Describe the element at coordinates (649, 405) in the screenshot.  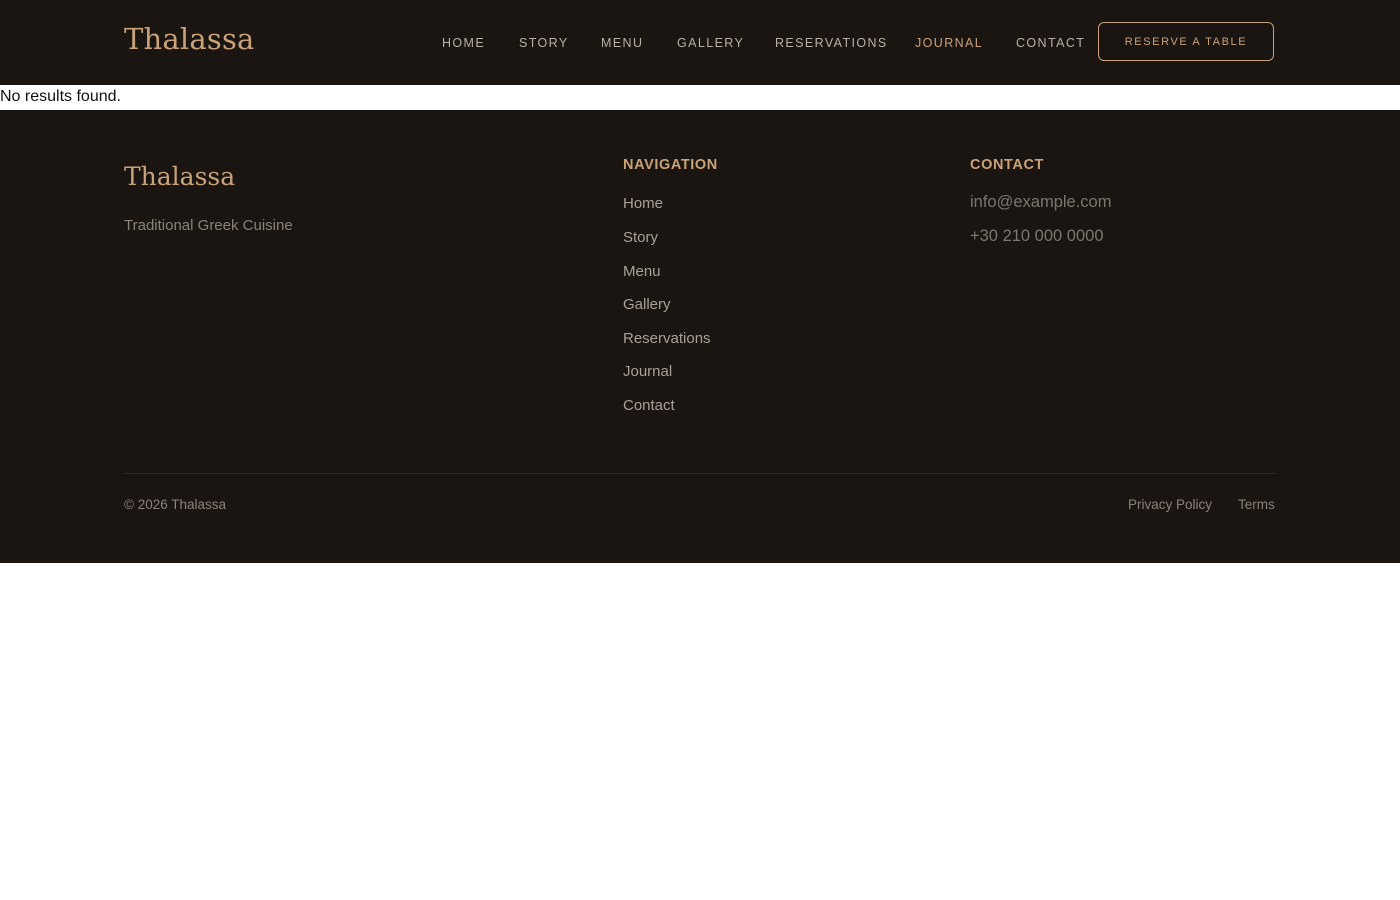
I see `footer-link-contact: Contact` at that location.